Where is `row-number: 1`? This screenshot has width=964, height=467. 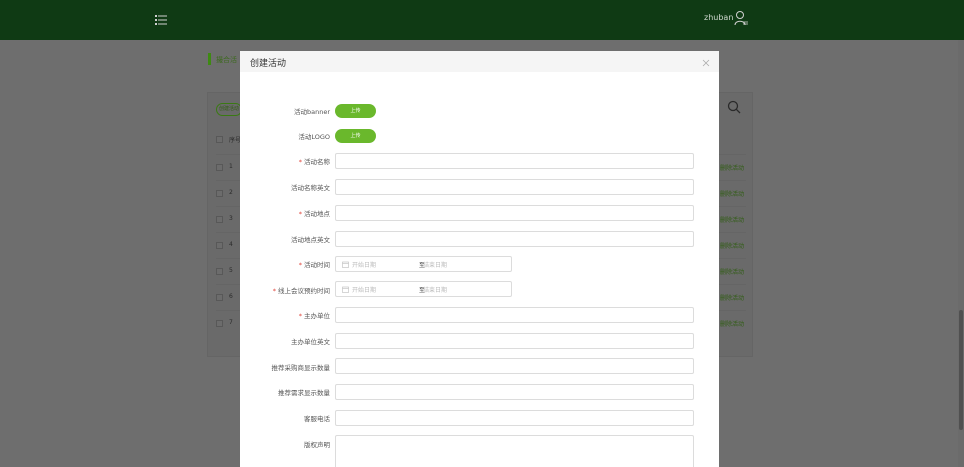
row-number: 1 is located at coordinates (231, 166).